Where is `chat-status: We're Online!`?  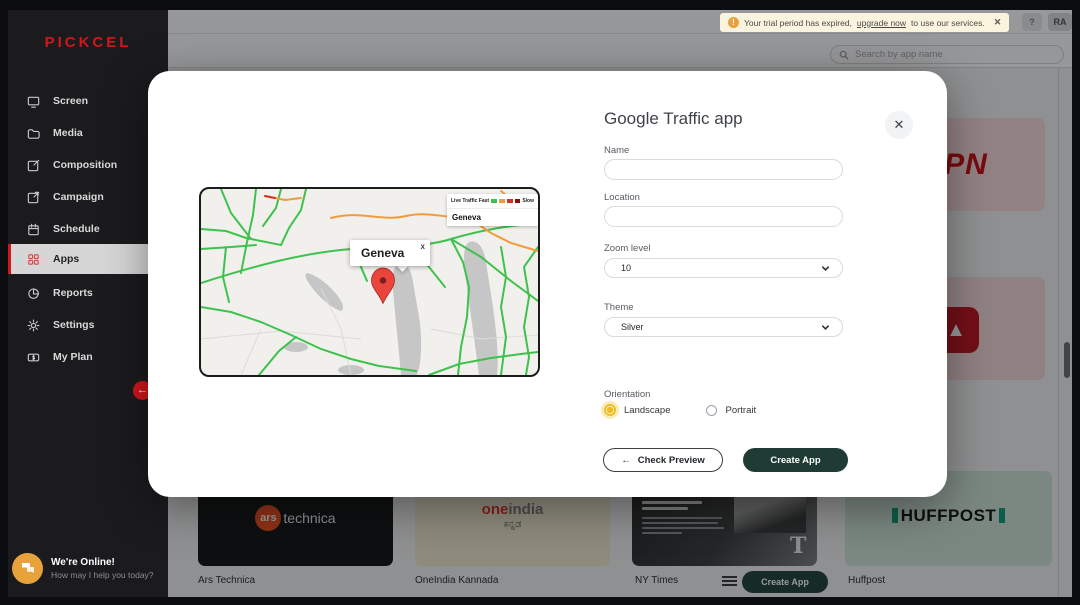 chat-status: We're Online! is located at coordinates (83, 562).